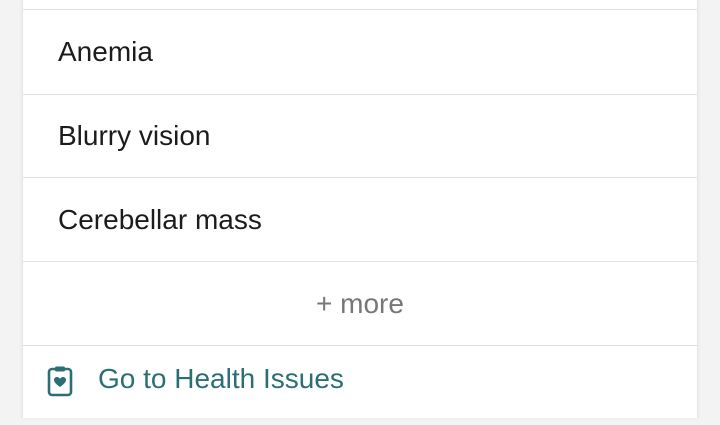 This screenshot has width=720, height=425. What do you see at coordinates (160, 219) in the screenshot?
I see `list-item-label: Cerebellar mass` at bounding box center [160, 219].